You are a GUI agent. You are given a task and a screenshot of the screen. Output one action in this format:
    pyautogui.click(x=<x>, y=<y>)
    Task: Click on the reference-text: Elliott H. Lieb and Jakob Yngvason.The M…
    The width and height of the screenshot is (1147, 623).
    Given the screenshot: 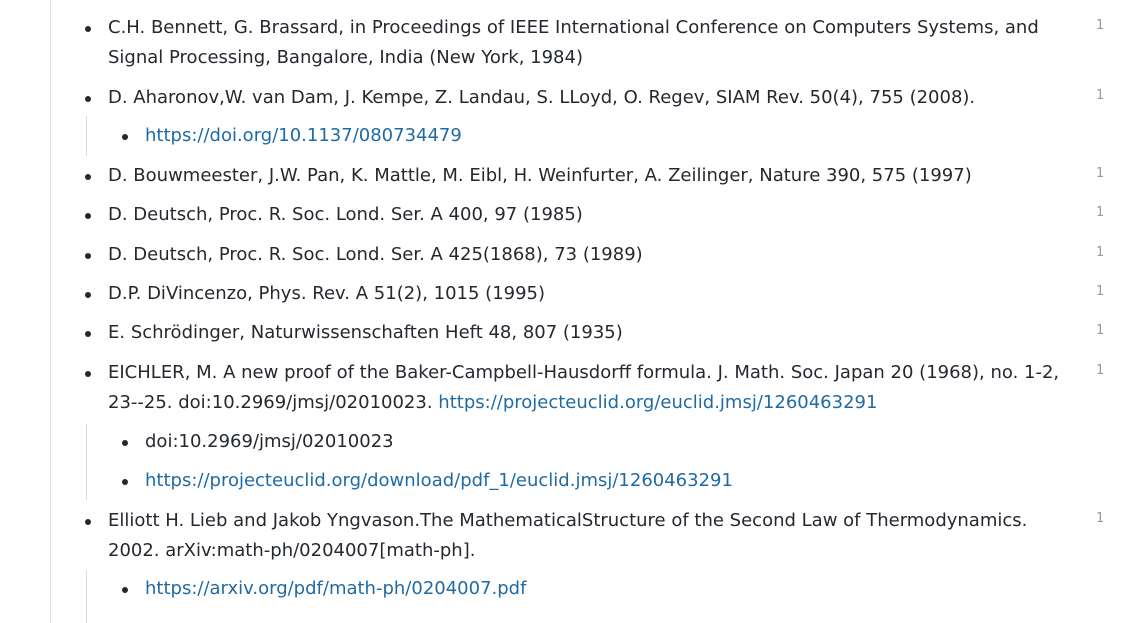 What is the action you would take?
    pyautogui.click(x=568, y=535)
    